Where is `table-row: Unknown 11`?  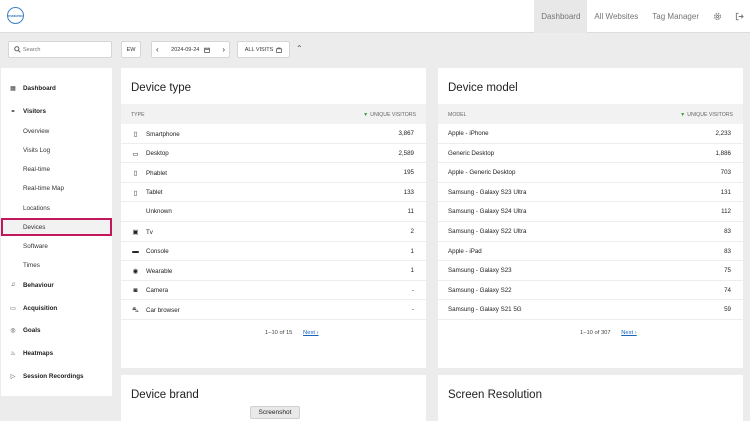
table-row: Unknown 11 is located at coordinates (273, 212).